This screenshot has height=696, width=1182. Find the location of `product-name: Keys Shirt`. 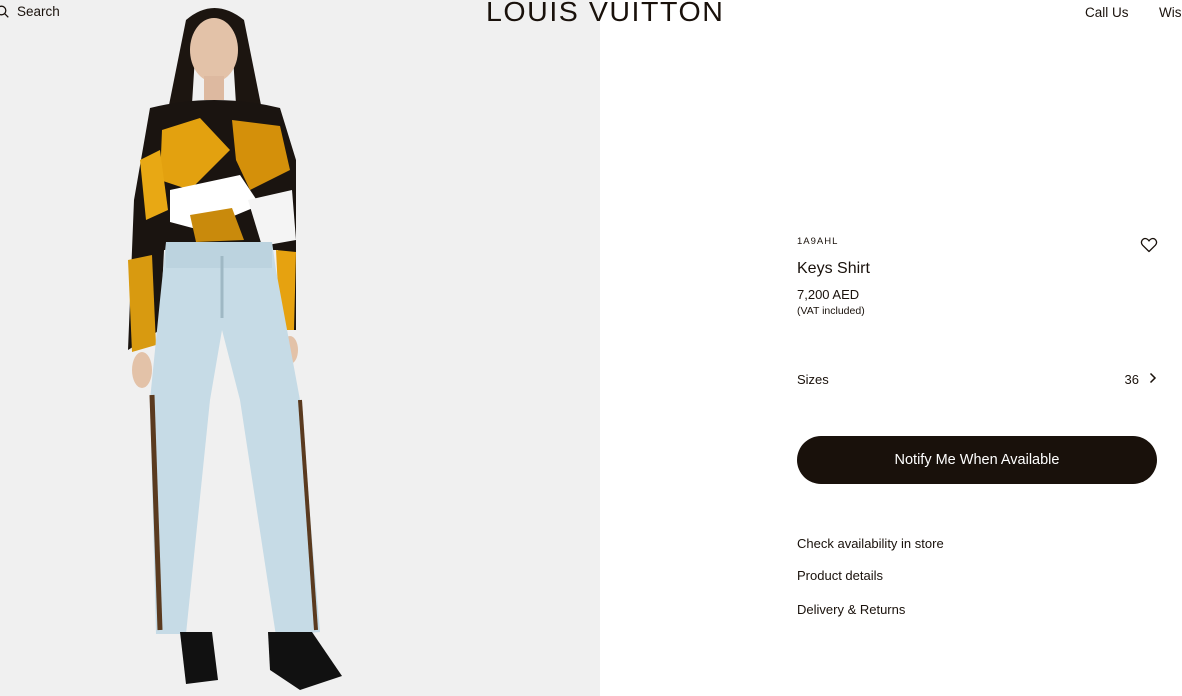

product-name: Keys Shirt is located at coordinates (833, 268).